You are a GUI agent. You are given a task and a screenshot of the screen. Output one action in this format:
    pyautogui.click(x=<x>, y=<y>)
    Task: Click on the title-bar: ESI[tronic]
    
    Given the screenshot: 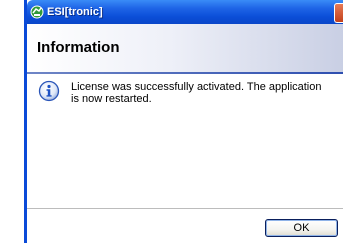 What is the action you would take?
    pyautogui.click(x=185, y=12)
    